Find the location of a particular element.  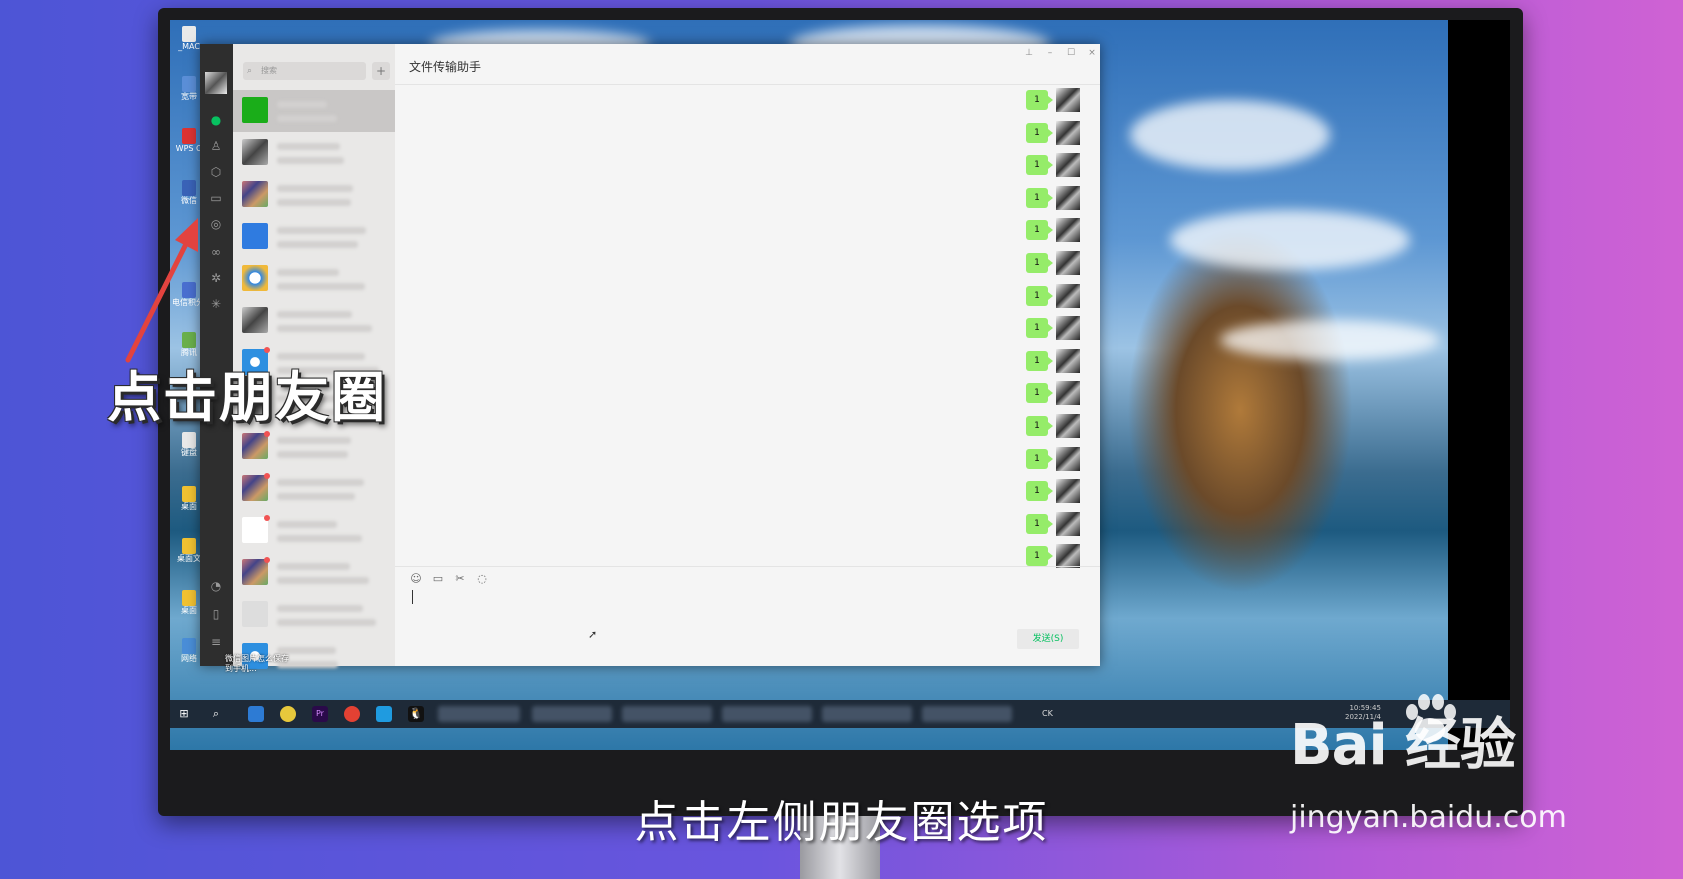

chat-history-icon: ◌ is located at coordinates (482, 578).